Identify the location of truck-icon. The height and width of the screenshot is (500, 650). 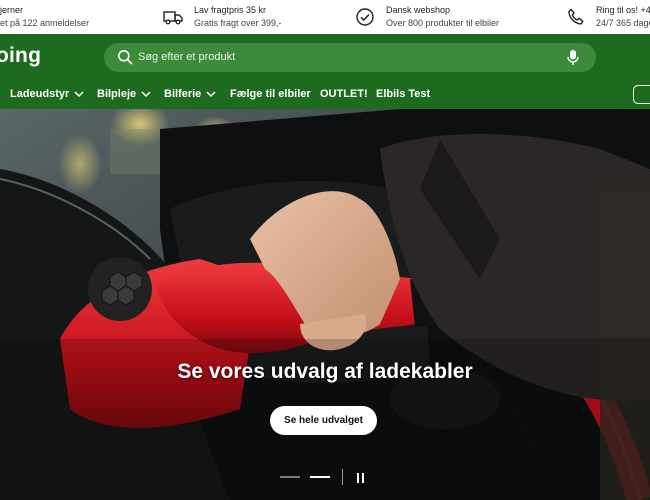
(173, 18).